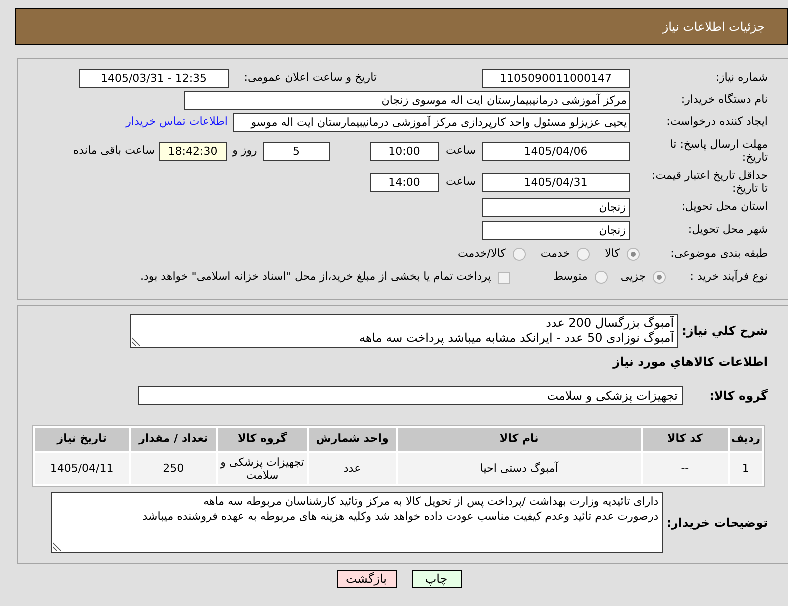 The width and height of the screenshot is (788, 606). What do you see at coordinates (173, 439) in the screenshot?
I see `column-header: تعداد / مقدار` at bounding box center [173, 439].